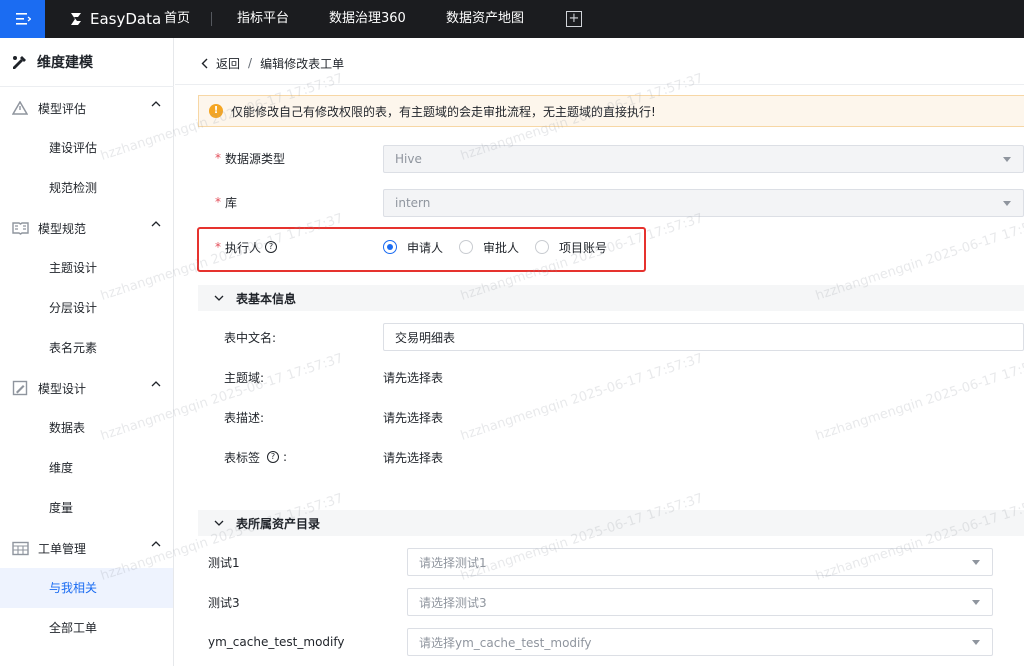 This screenshot has width=1024, height=666. I want to click on executor-label: * 执行人 ?, so click(246, 247).